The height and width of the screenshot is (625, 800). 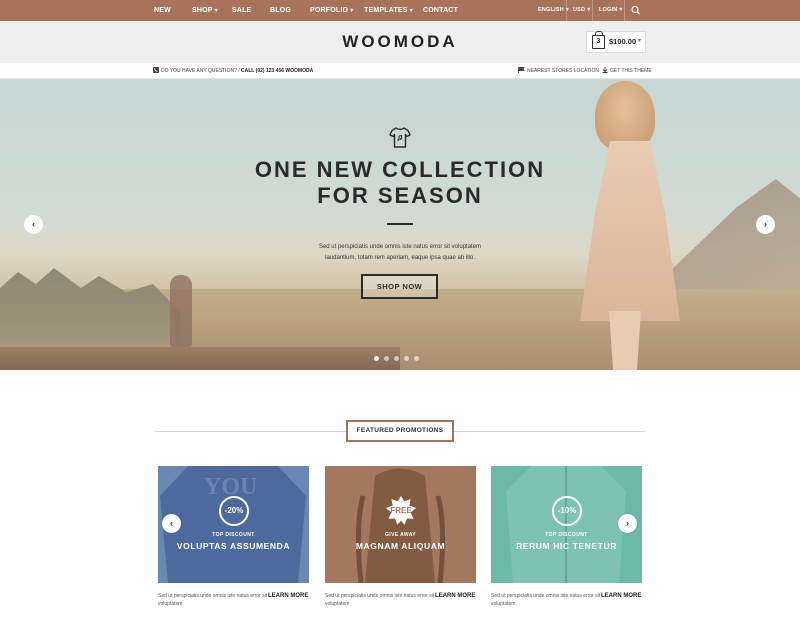 I want to click on promo-name: RERUM HIC TENETUR, so click(x=566, y=546).